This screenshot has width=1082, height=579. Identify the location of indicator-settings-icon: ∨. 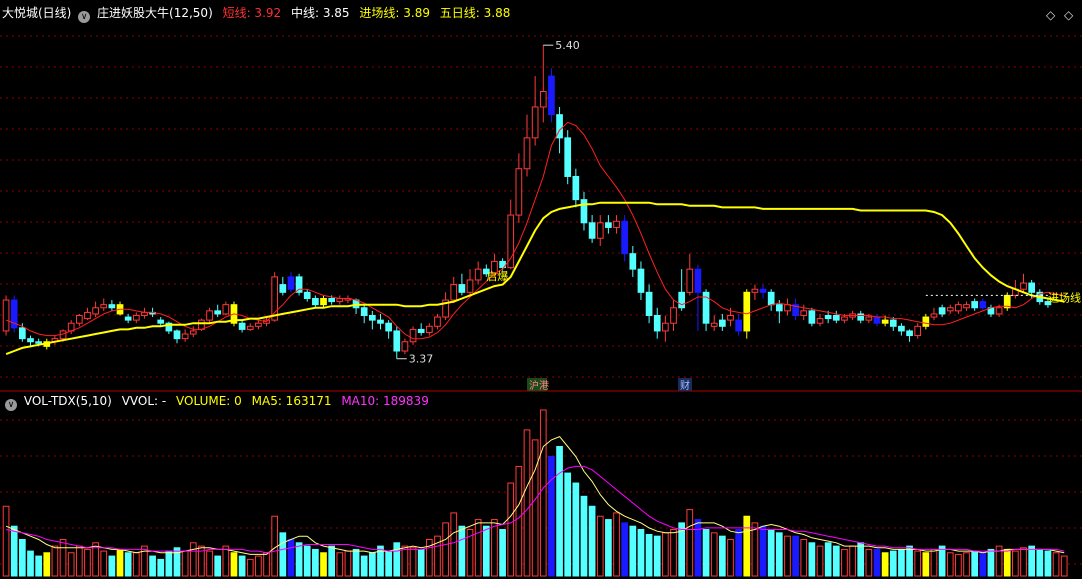
(84, 17).